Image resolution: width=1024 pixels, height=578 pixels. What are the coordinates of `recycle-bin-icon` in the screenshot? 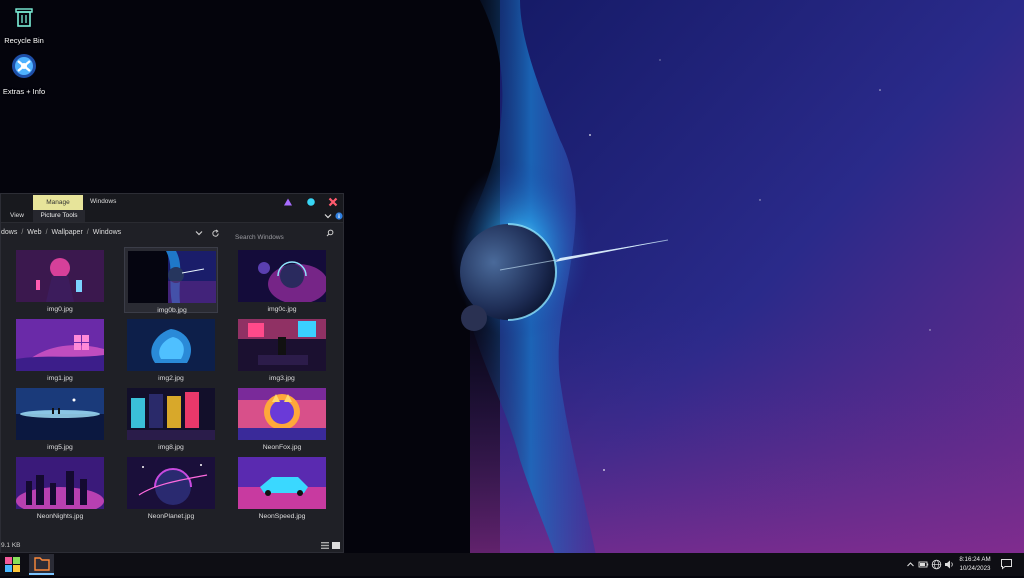 It's located at (24, 17).